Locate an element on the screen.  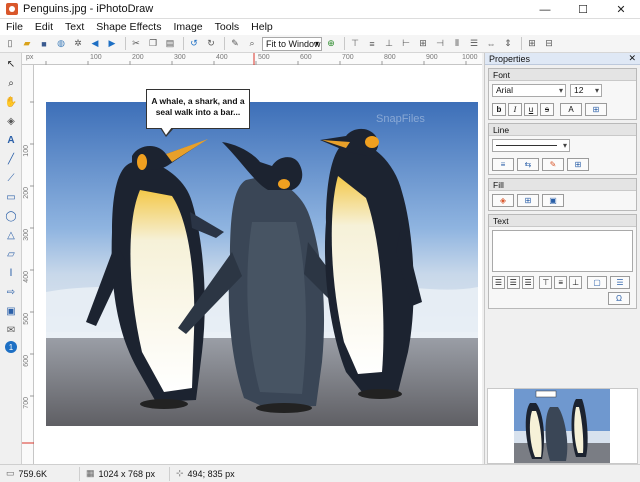
align-center-text-icon: ☰ is located at coordinates (513, 282).